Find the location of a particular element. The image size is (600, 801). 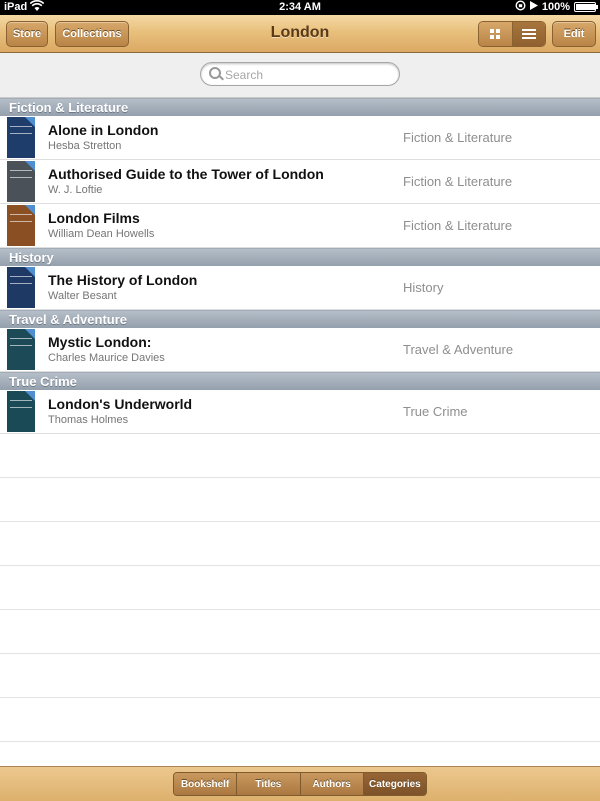

list-icon is located at coordinates (528, 34).